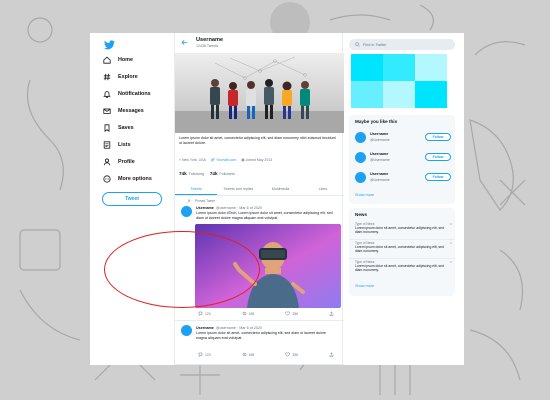 Image resolution: width=550 pixels, height=400 pixels. Describe the element at coordinates (323, 189) in the screenshot. I see `tab-likes: Likes` at that location.